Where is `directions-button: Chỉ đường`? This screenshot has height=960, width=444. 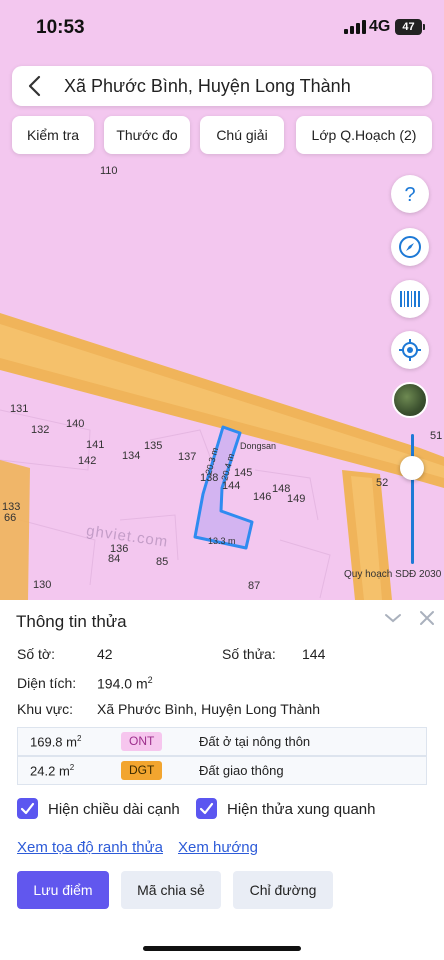
directions-button: Chỉ đường is located at coordinates (283, 890).